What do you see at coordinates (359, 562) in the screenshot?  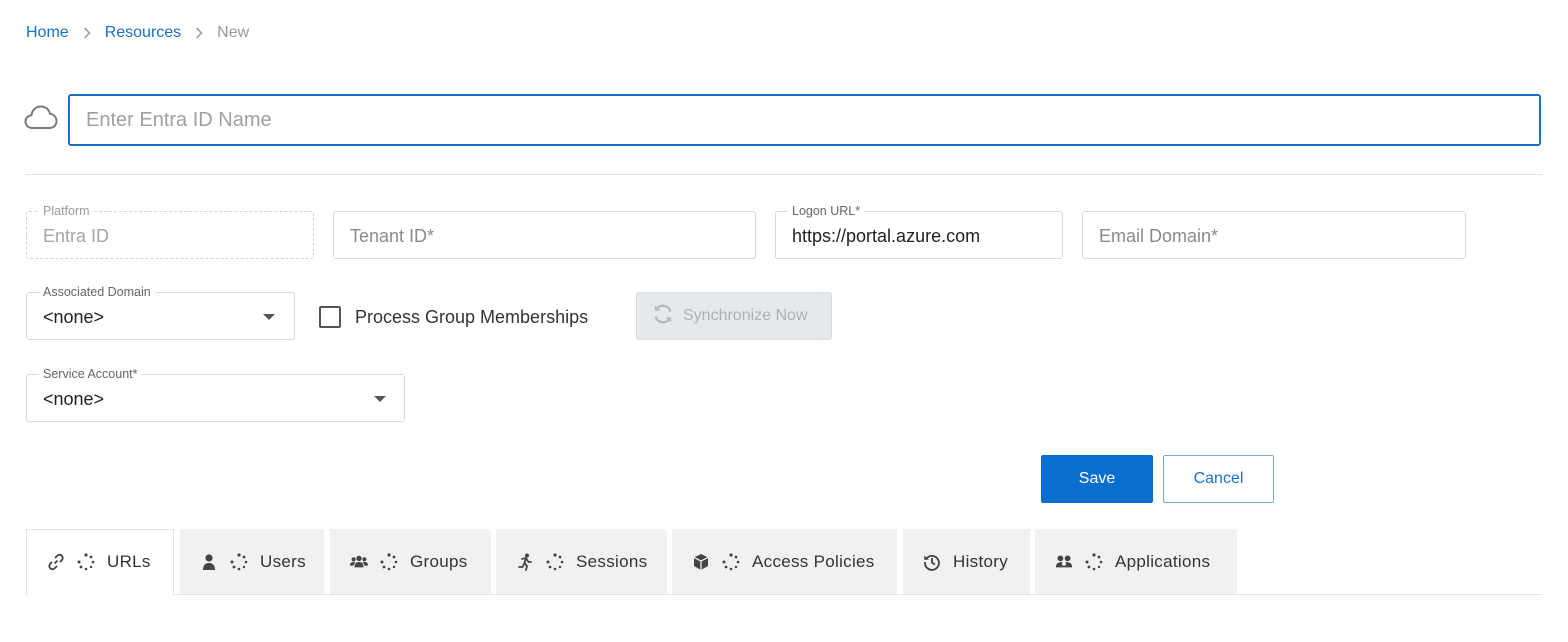 I see `users-icon` at bounding box center [359, 562].